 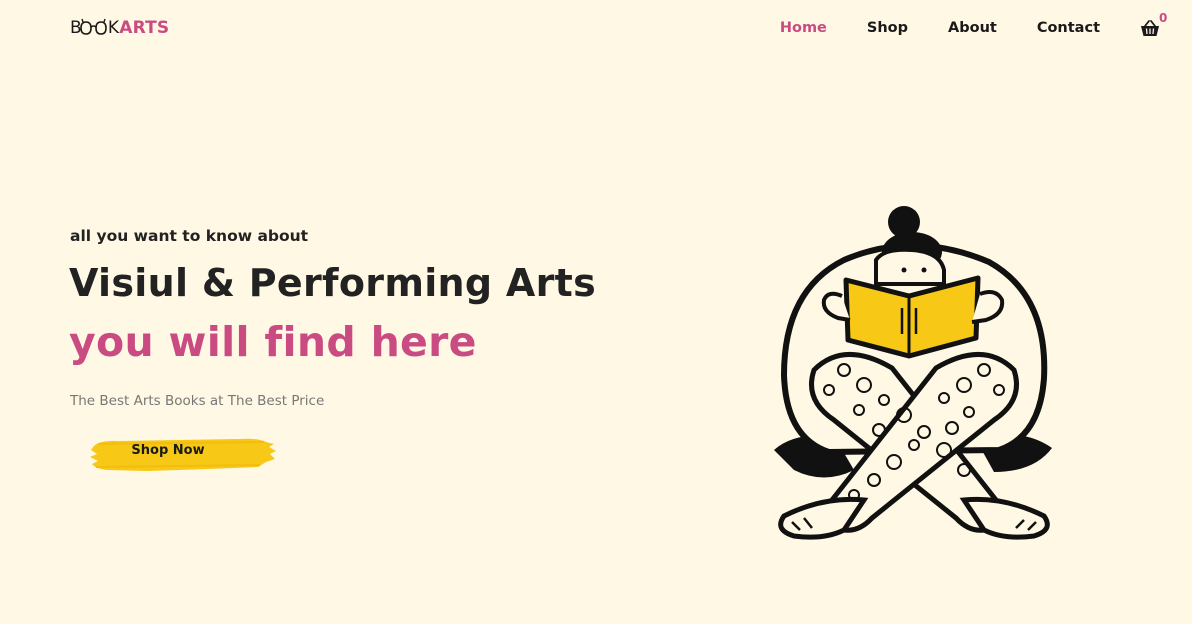 I want to click on hero-title: Visiul & Performing Arts, so click(x=333, y=283).